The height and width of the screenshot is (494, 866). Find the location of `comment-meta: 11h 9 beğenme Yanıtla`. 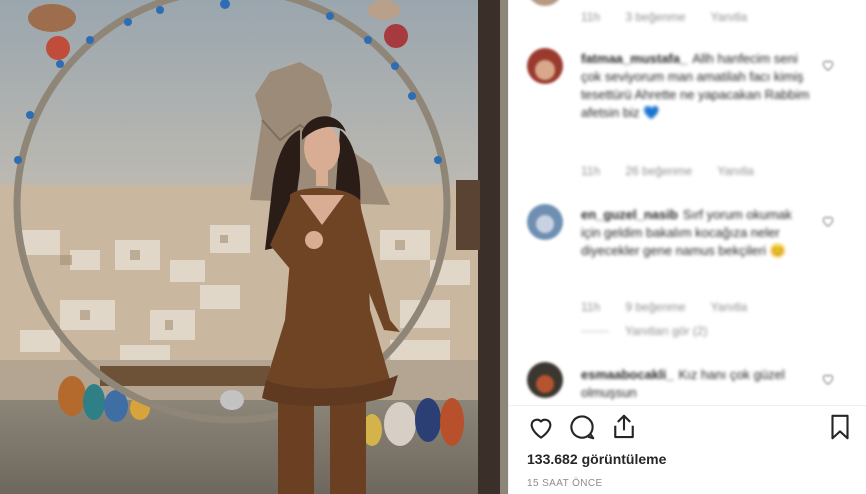

comment-meta: 11h 9 beğenme Yanıtla is located at coordinates (675, 307).